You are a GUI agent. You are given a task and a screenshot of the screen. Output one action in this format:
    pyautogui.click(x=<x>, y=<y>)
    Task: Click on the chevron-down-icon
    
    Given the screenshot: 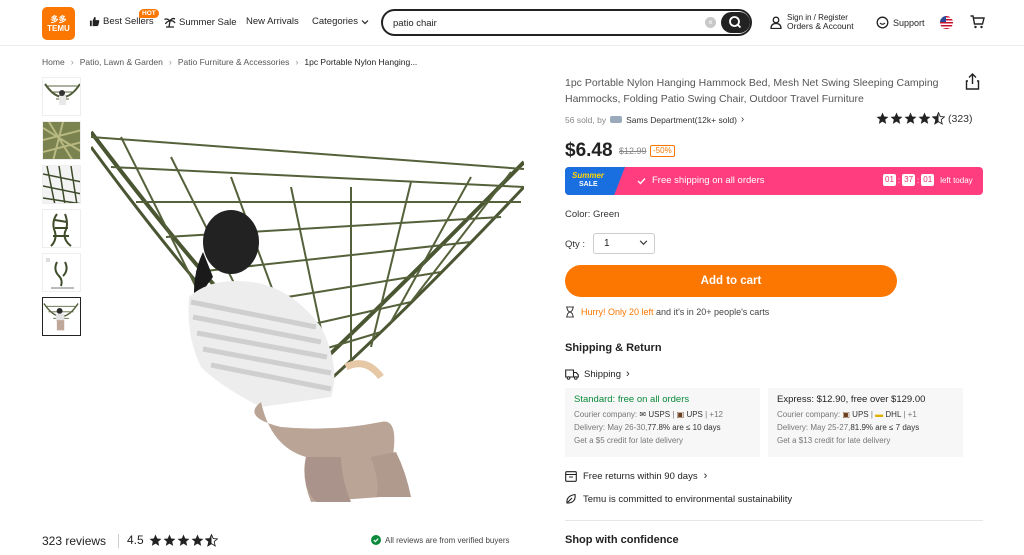 What is the action you would take?
    pyautogui.click(x=365, y=21)
    